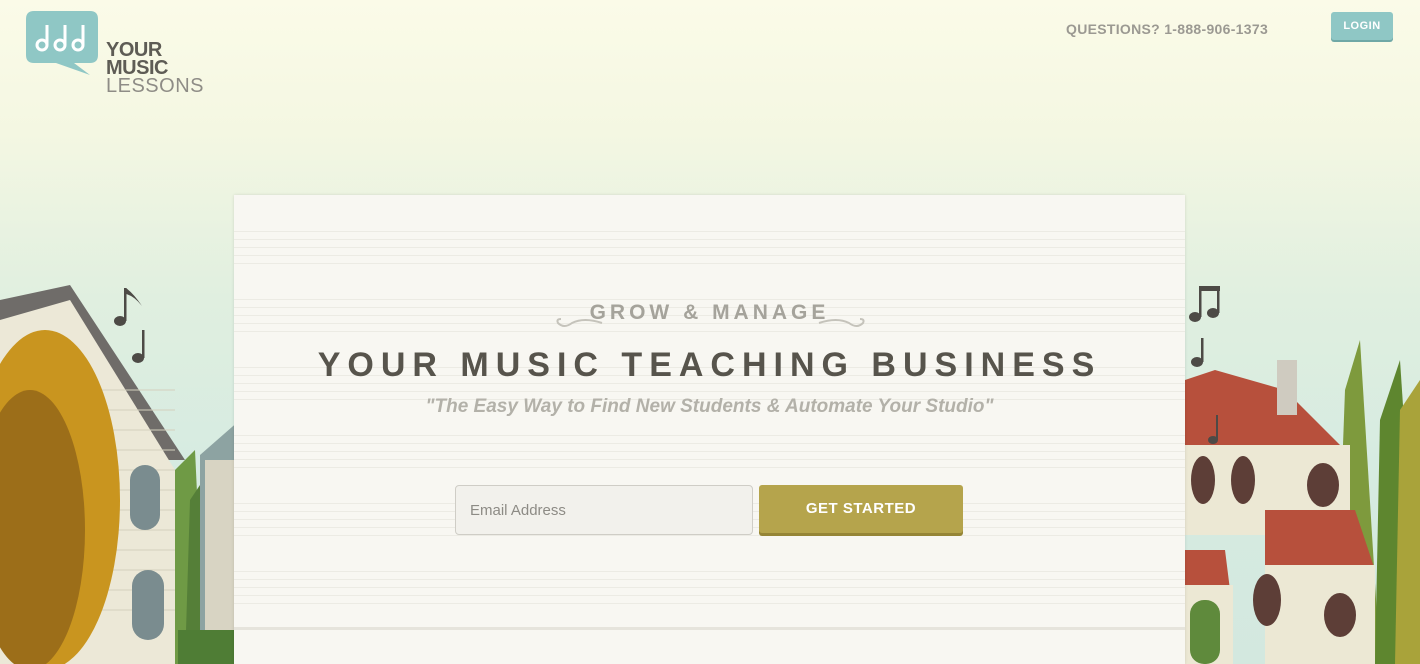 The height and width of the screenshot is (664, 1420). I want to click on hero-eyebrow: GROW & MANAGE, so click(709, 312).